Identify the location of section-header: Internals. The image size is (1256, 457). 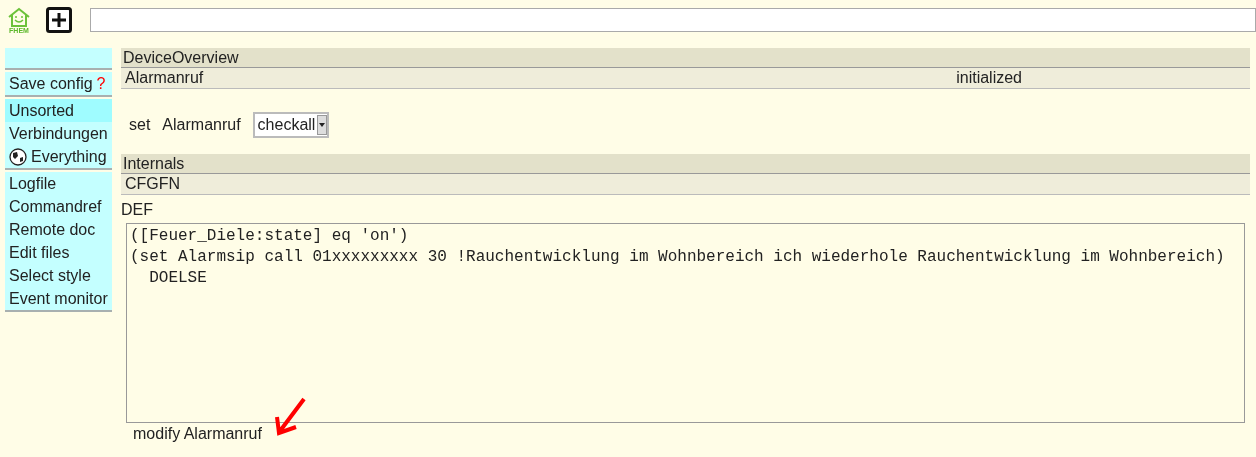
(685, 164).